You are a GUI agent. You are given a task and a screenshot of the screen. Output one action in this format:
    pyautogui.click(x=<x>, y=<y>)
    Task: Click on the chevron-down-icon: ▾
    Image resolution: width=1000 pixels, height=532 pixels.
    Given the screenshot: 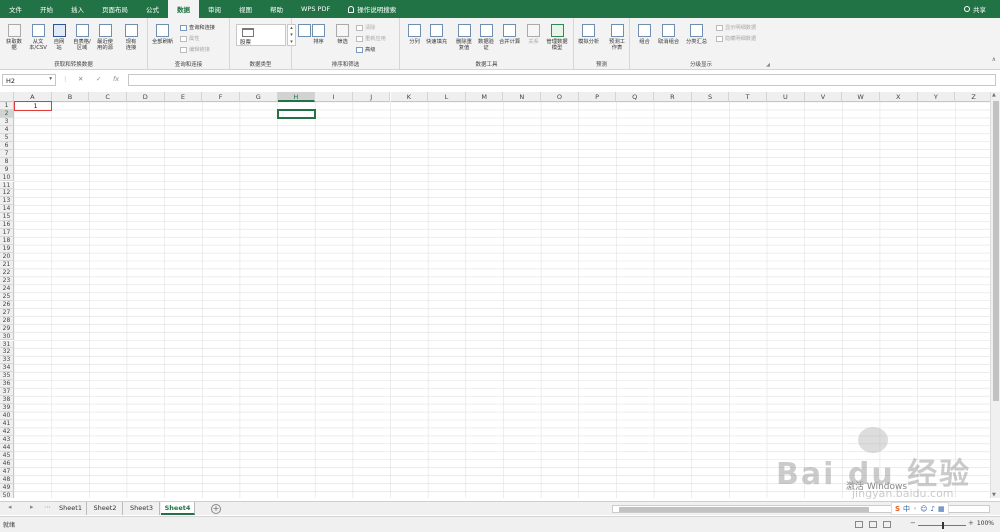 What is the action you would take?
    pyautogui.click(x=50, y=79)
    